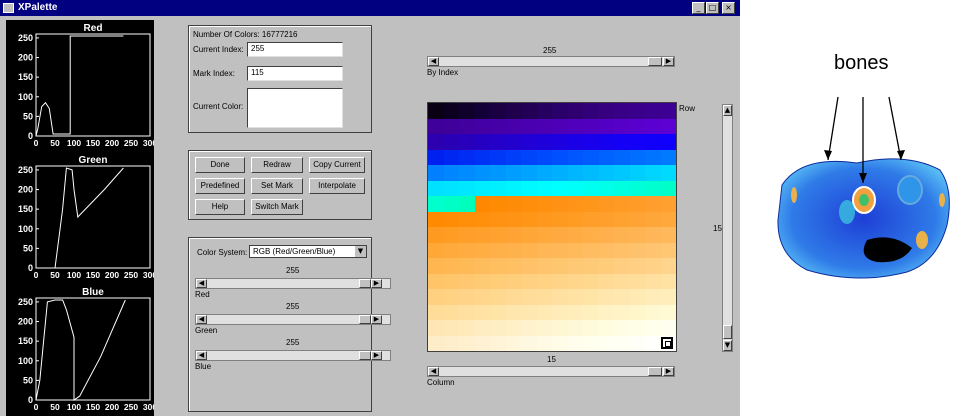 The image size is (961, 418). Describe the element at coordinates (727, 345) in the screenshot. I see `scroll-down-icon: ▼` at that location.